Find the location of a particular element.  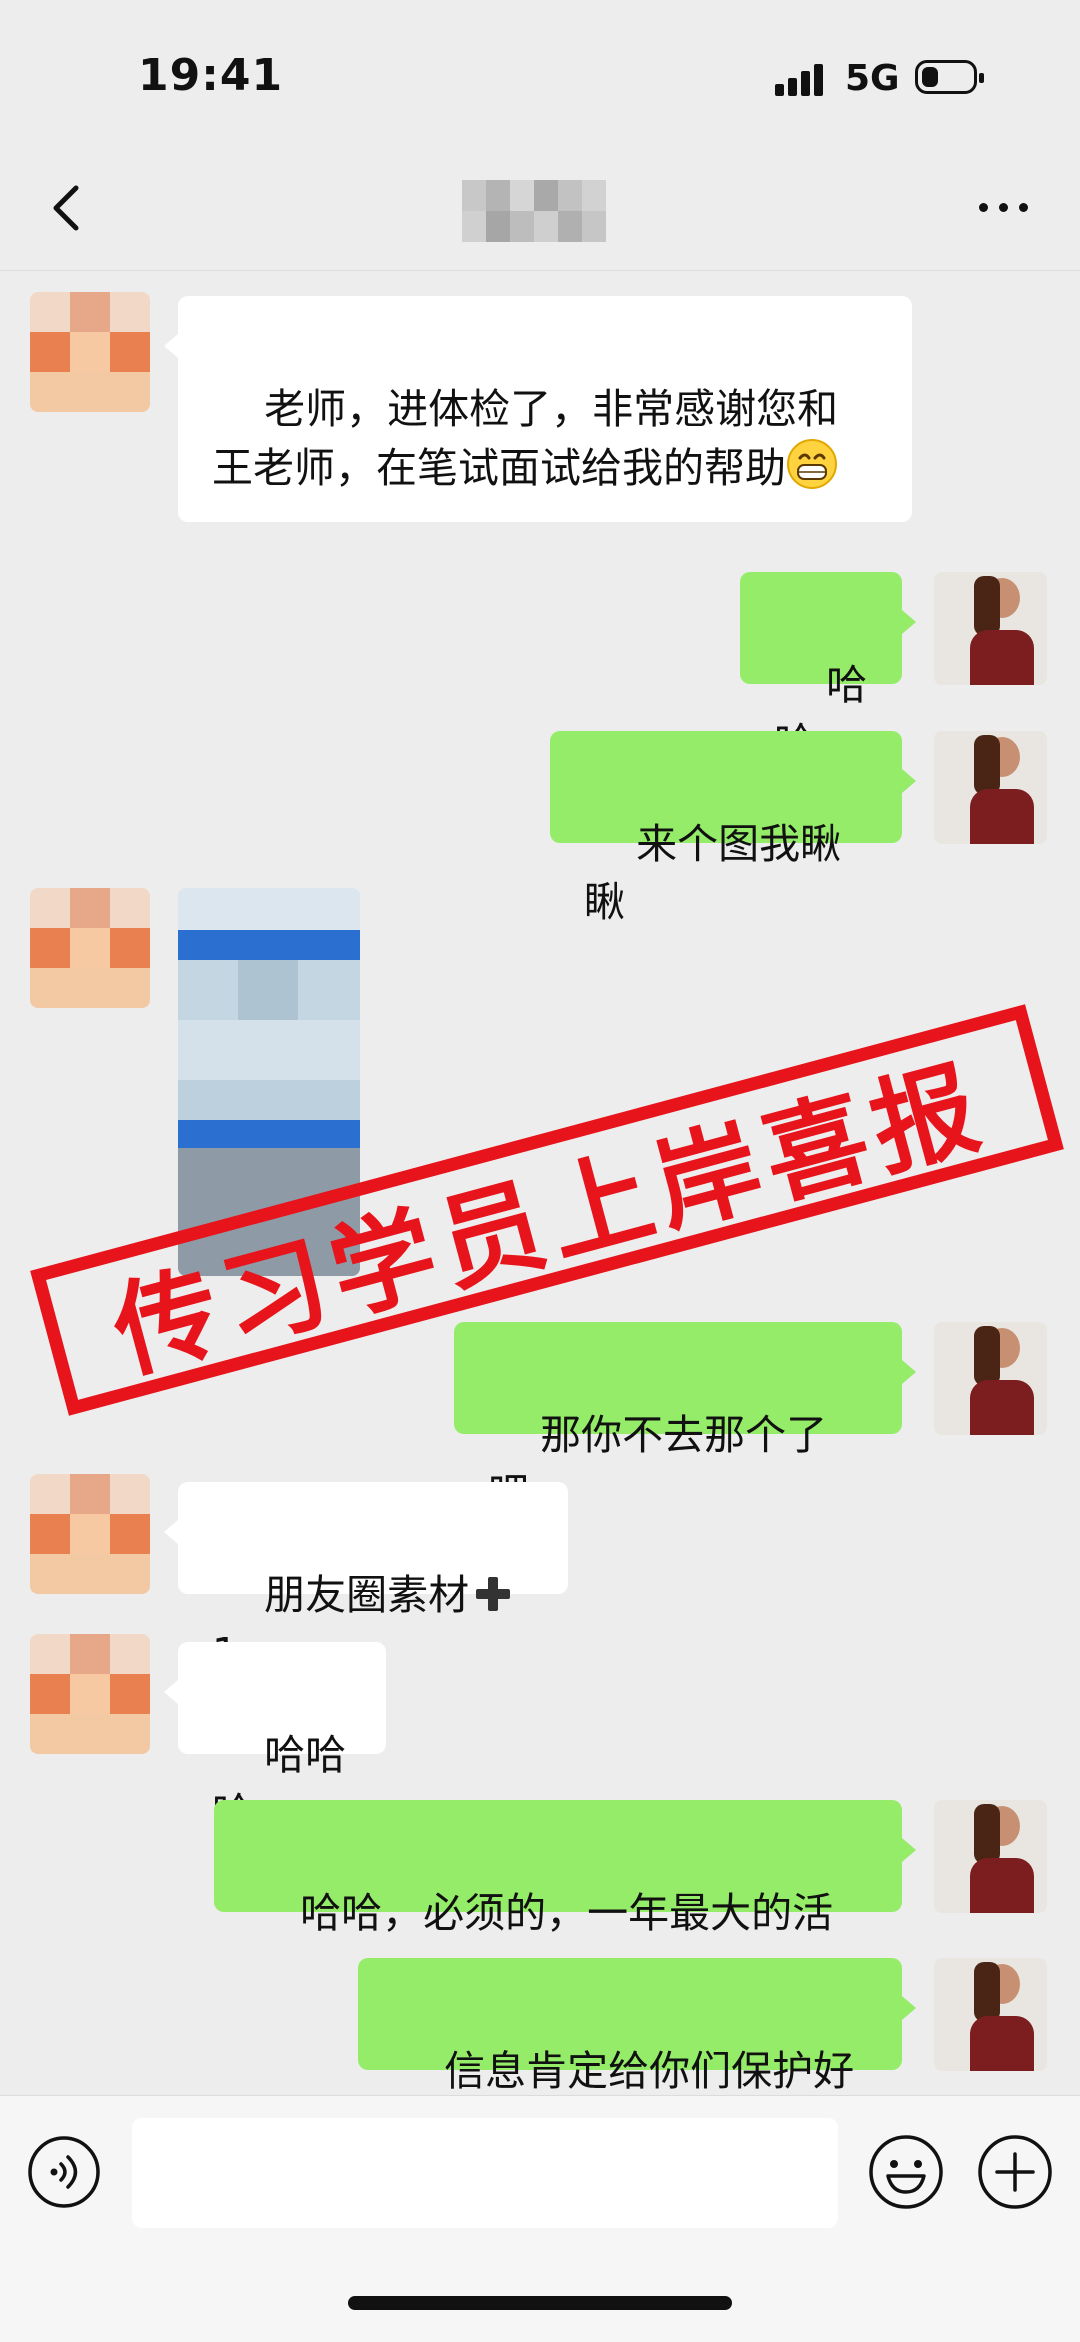

message-bubble: 信息肯定给你们保护好 is located at coordinates (637, 2026).